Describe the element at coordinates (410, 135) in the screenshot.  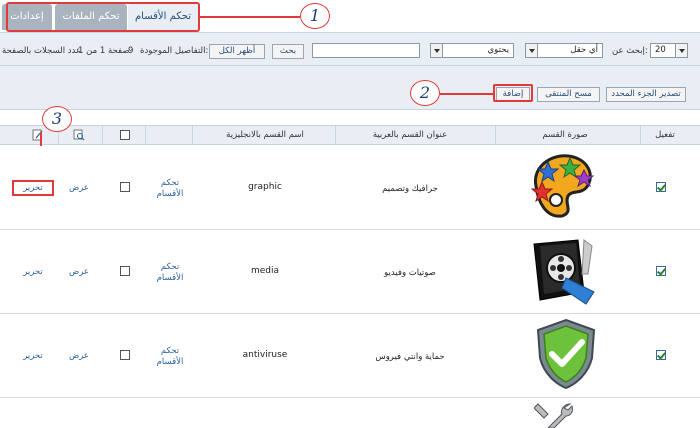
I see `th-title-ar: عنوان القسم بالعربية` at that location.